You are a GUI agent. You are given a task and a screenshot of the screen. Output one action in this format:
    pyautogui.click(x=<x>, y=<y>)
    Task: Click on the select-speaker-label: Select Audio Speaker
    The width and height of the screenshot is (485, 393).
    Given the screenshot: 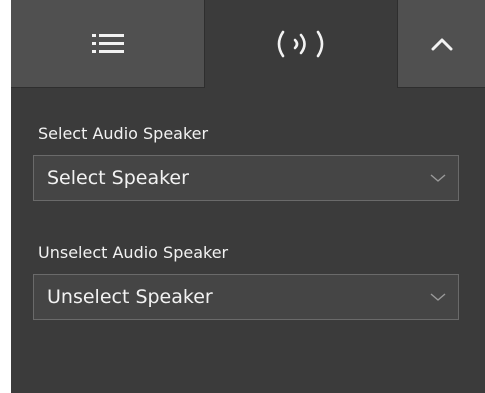 What is the action you would take?
    pyautogui.click(x=123, y=133)
    